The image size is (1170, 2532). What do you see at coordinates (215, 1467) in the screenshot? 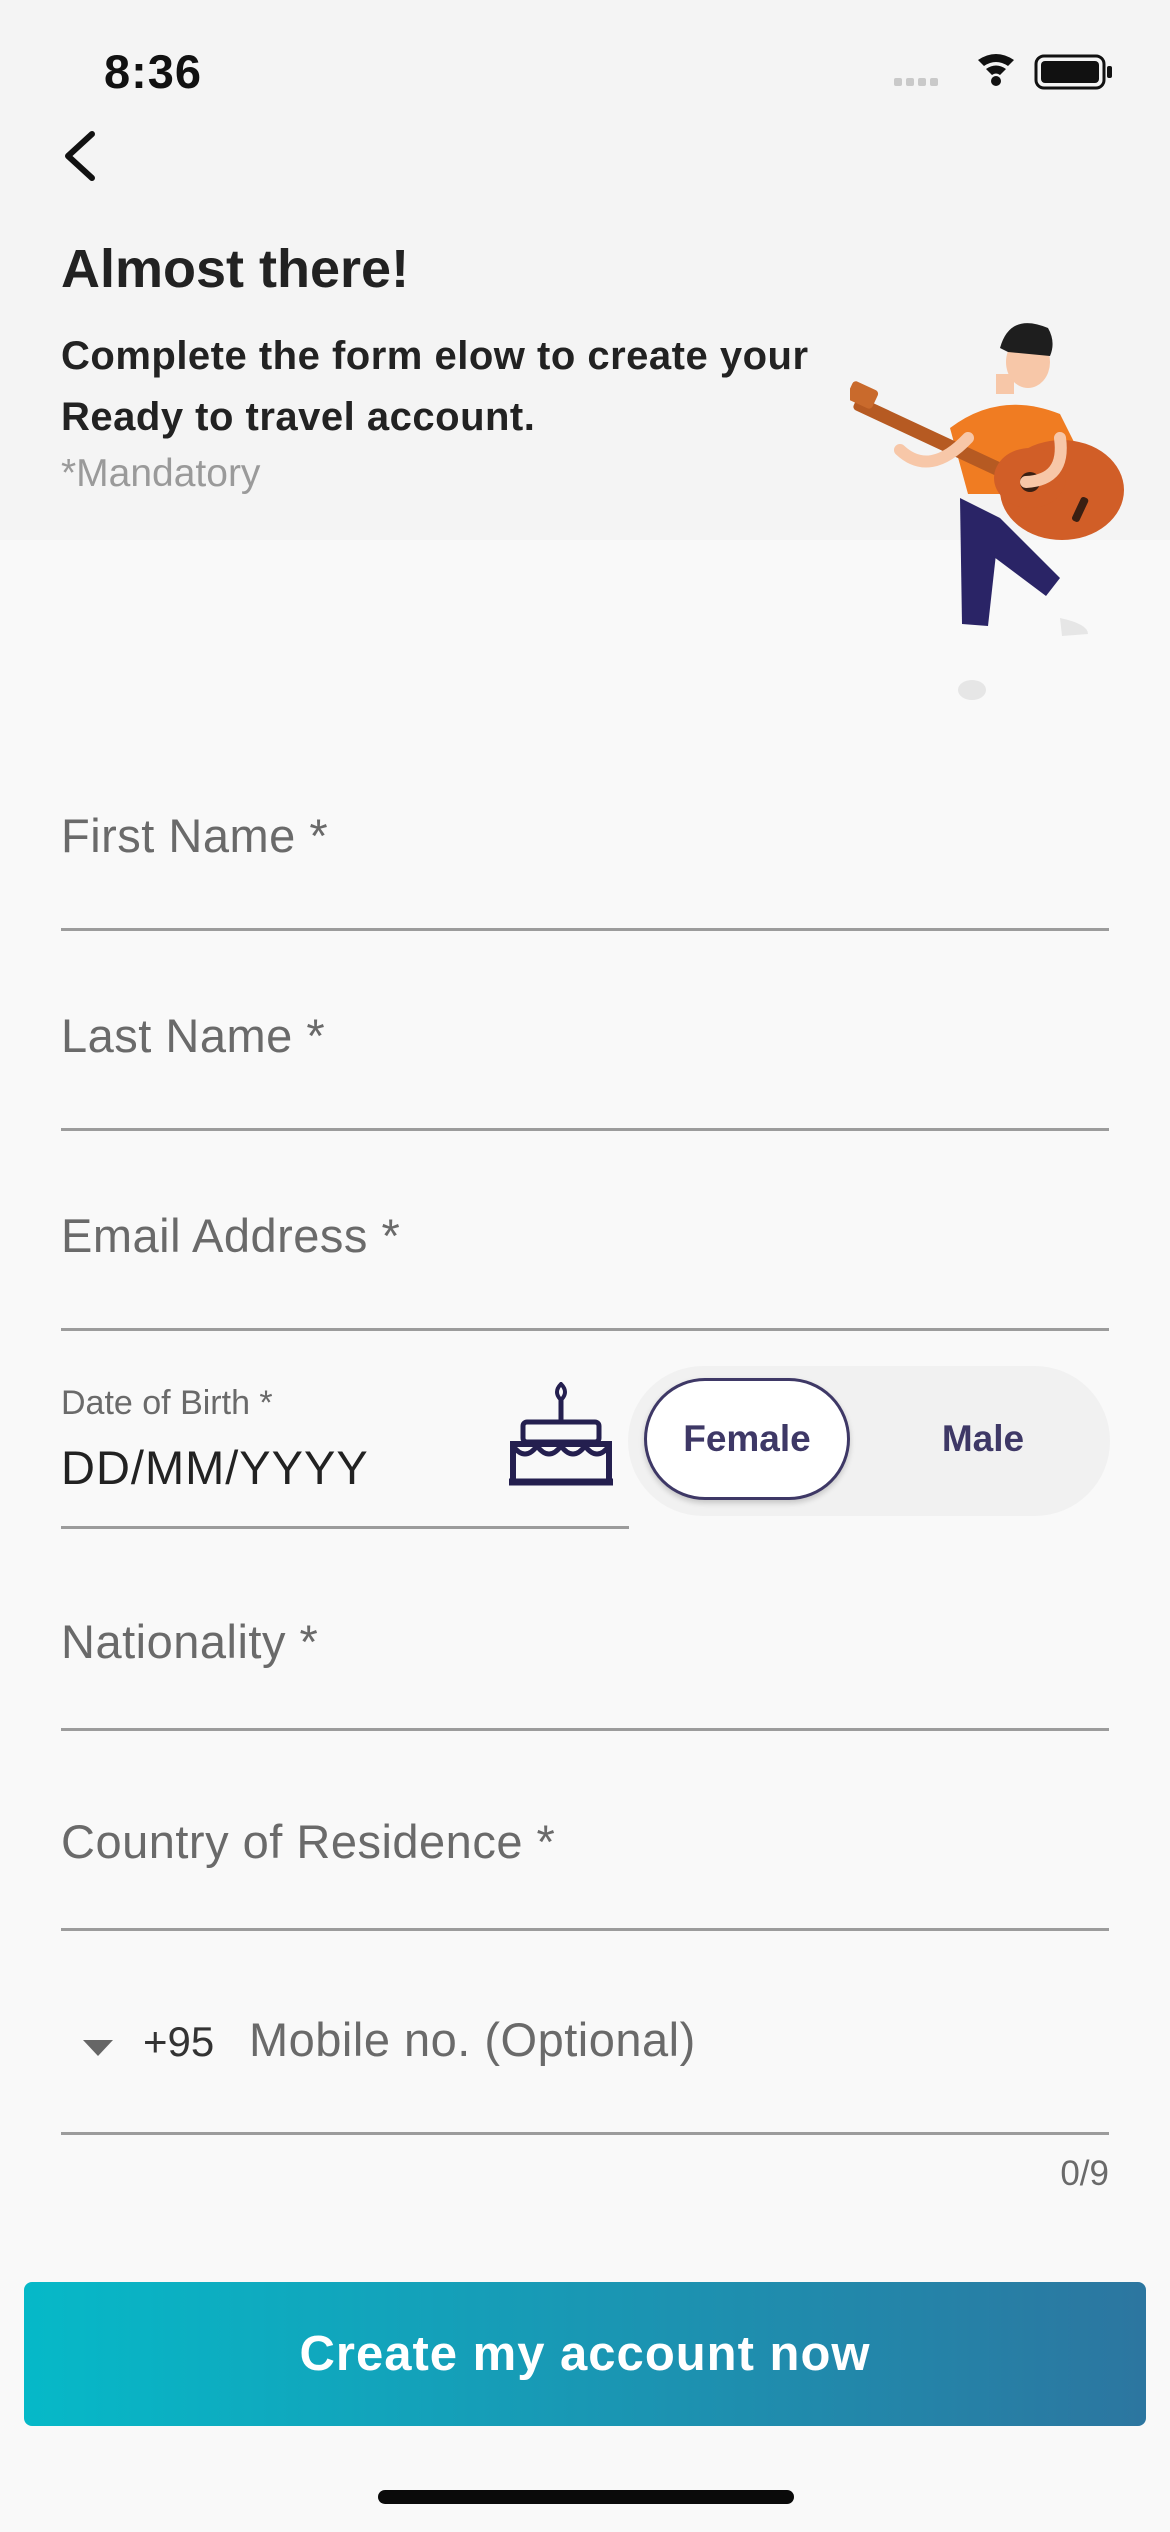
I see `dob-placeholder: DD/MM/YYYY` at bounding box center [215, 1467].